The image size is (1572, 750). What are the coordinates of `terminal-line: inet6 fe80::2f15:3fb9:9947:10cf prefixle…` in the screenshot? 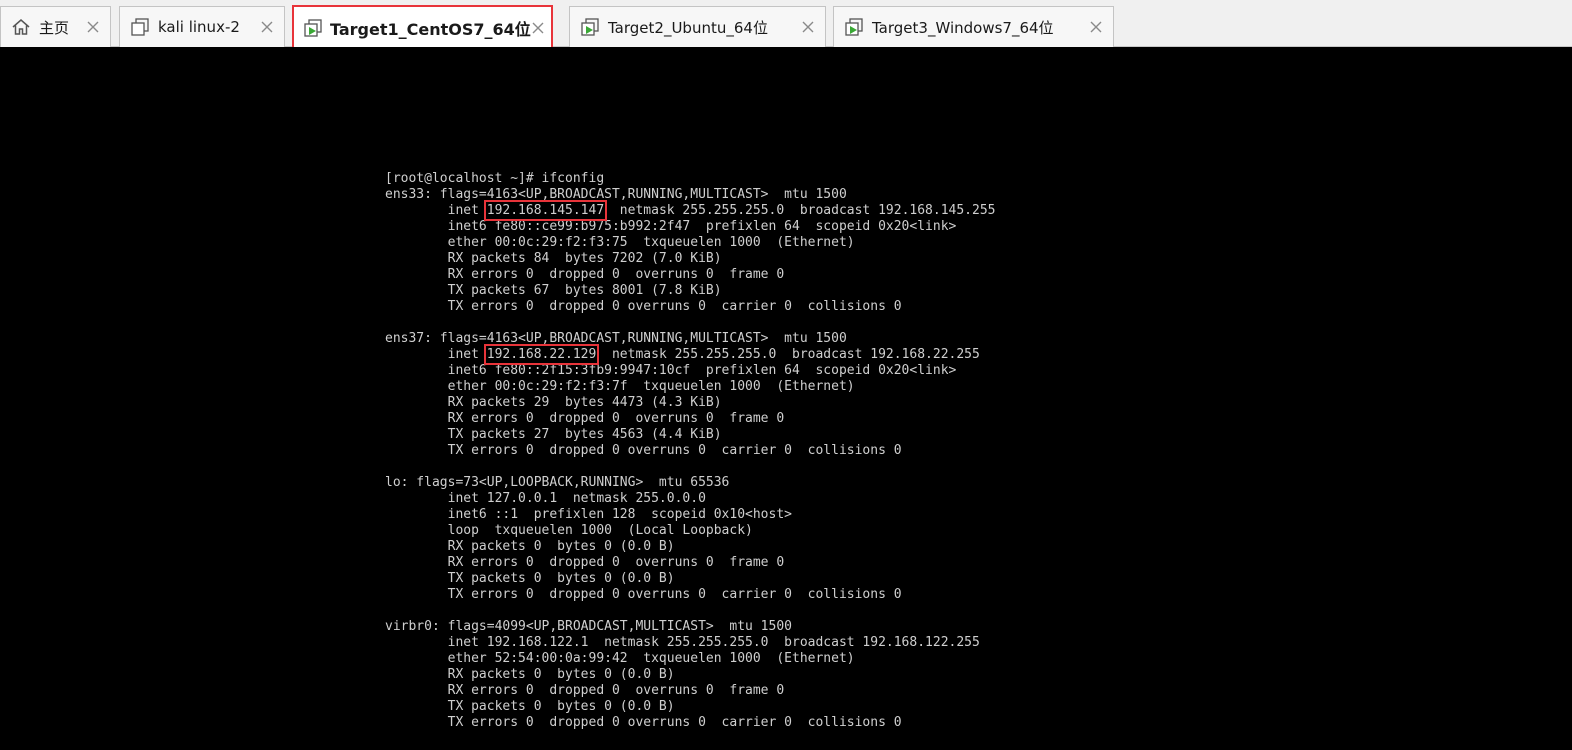 It's located at (671, 370).